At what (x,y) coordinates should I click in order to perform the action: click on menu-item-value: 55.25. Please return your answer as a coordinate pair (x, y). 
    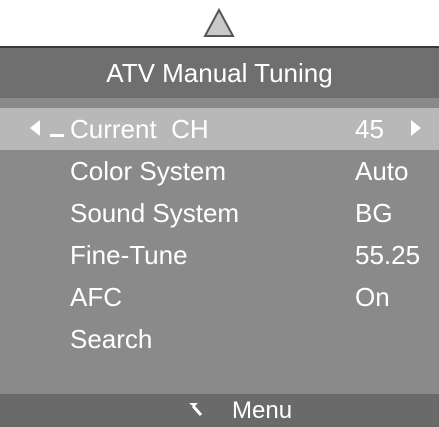
    Looking at the image, I should click on (388, 255).